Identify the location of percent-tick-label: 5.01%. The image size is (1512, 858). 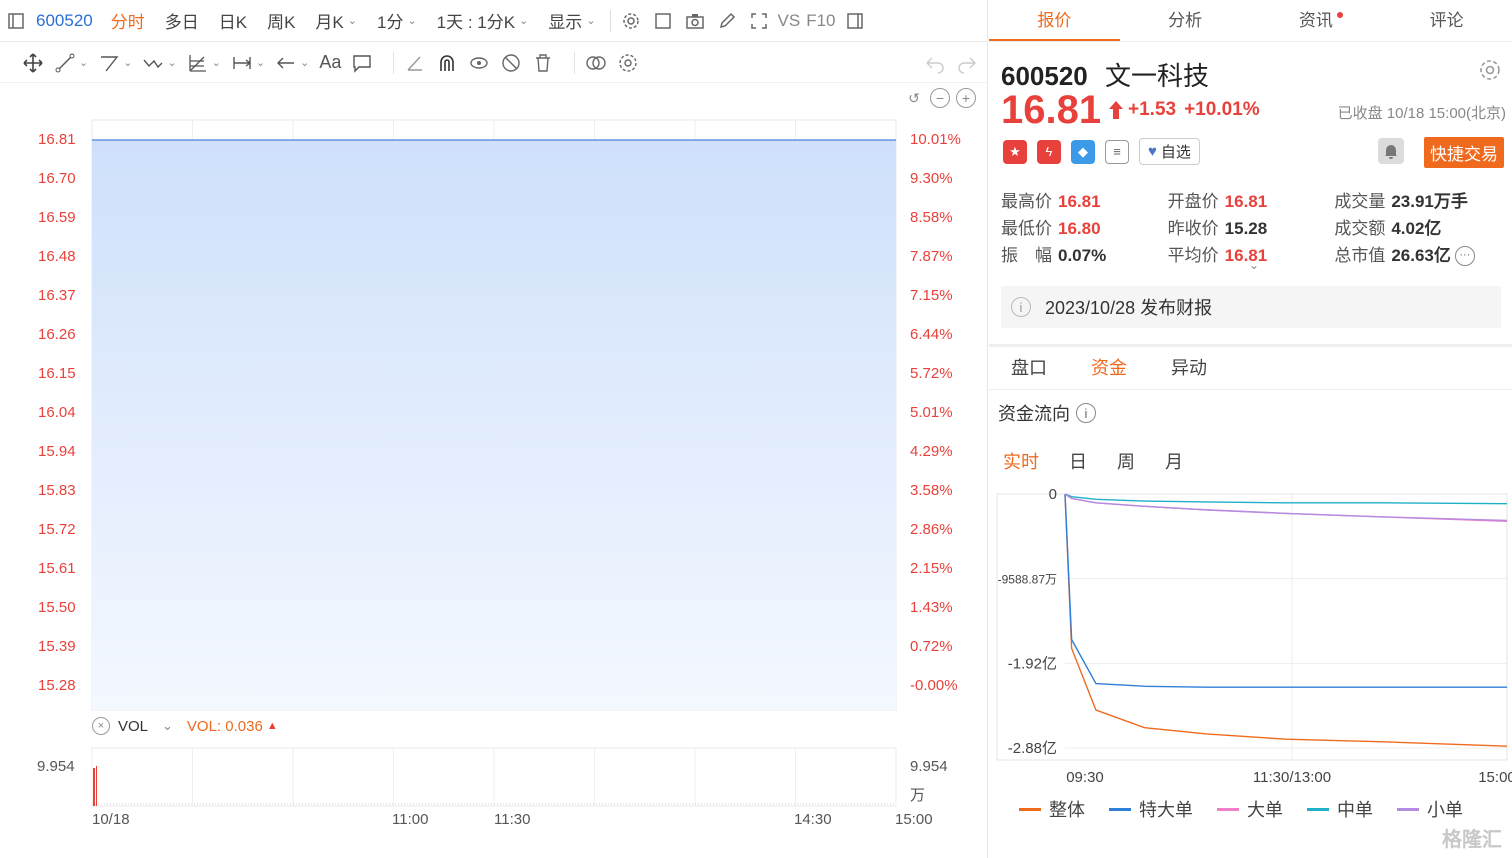
(931, 412).